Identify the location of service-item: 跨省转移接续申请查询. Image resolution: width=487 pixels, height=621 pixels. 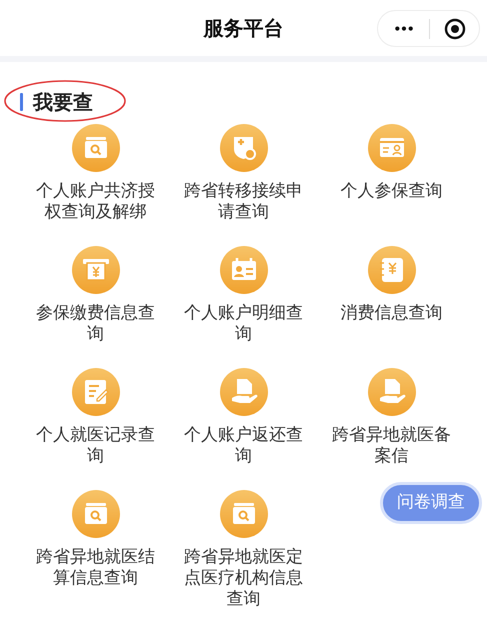
(244, 179).